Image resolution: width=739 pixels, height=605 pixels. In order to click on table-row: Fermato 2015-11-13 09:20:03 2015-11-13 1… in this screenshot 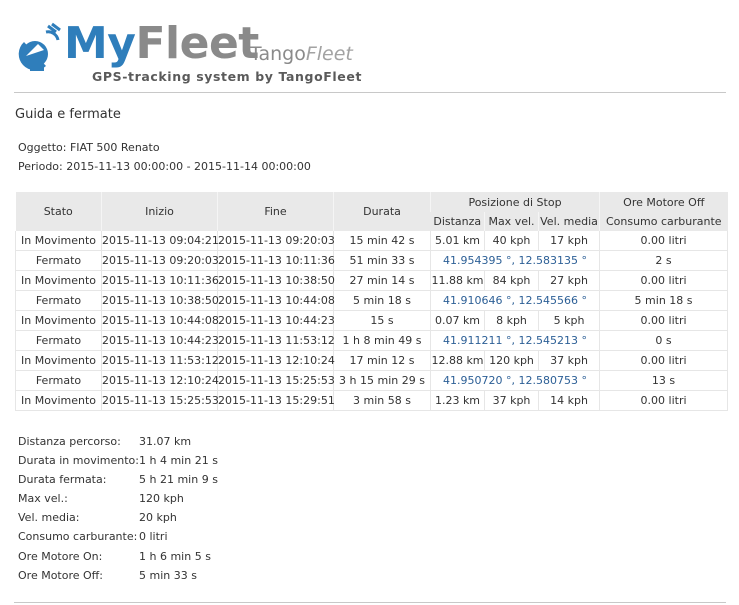, I will do `click(372, 260)`.